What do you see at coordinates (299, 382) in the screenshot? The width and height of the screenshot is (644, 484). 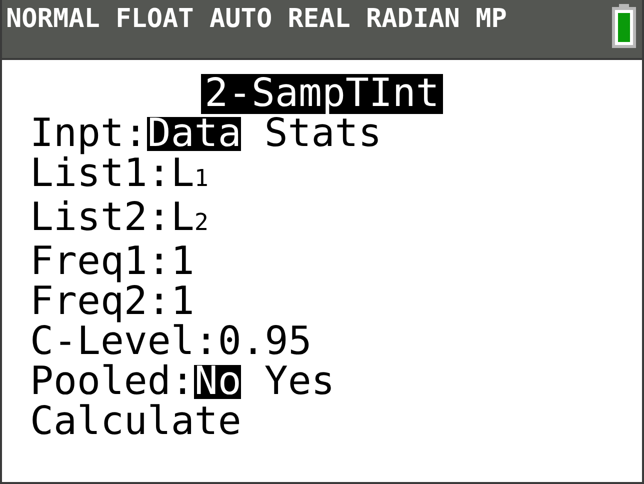 I see `option: Yes` at bounding box center [299, 382].